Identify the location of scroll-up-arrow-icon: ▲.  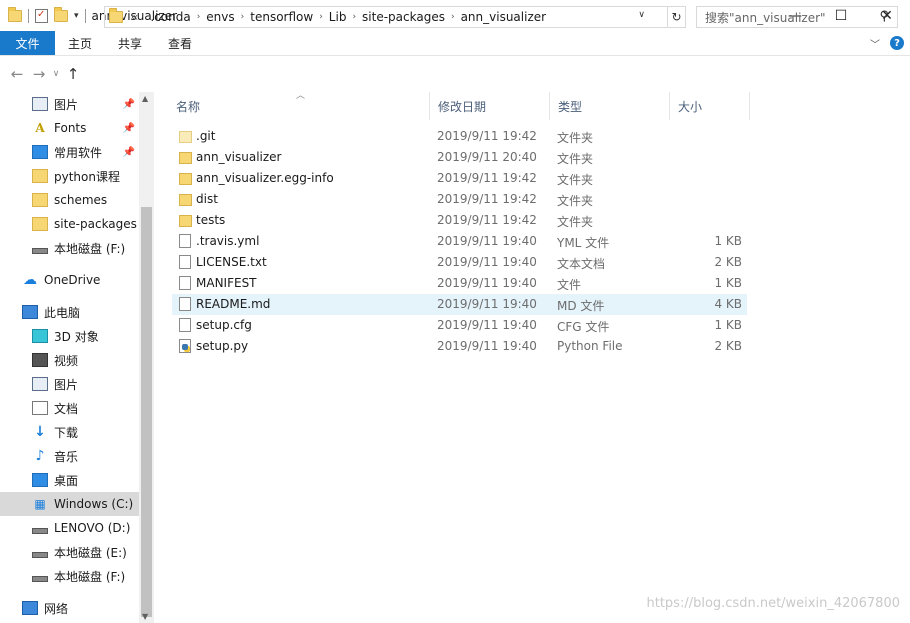
(145, 98).